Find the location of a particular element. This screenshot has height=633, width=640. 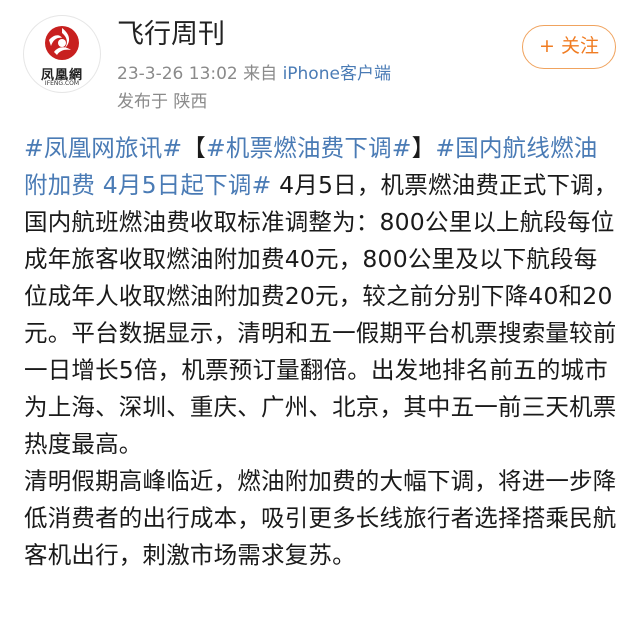

bracket-open: 【 is located at coordinates (194, 148).